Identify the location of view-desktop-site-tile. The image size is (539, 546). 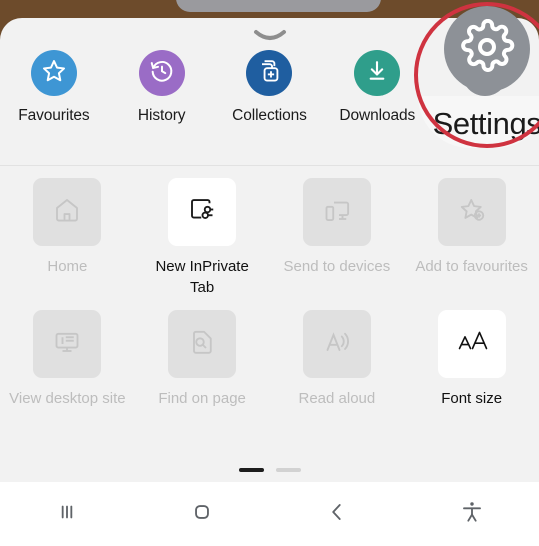
(67, 344).